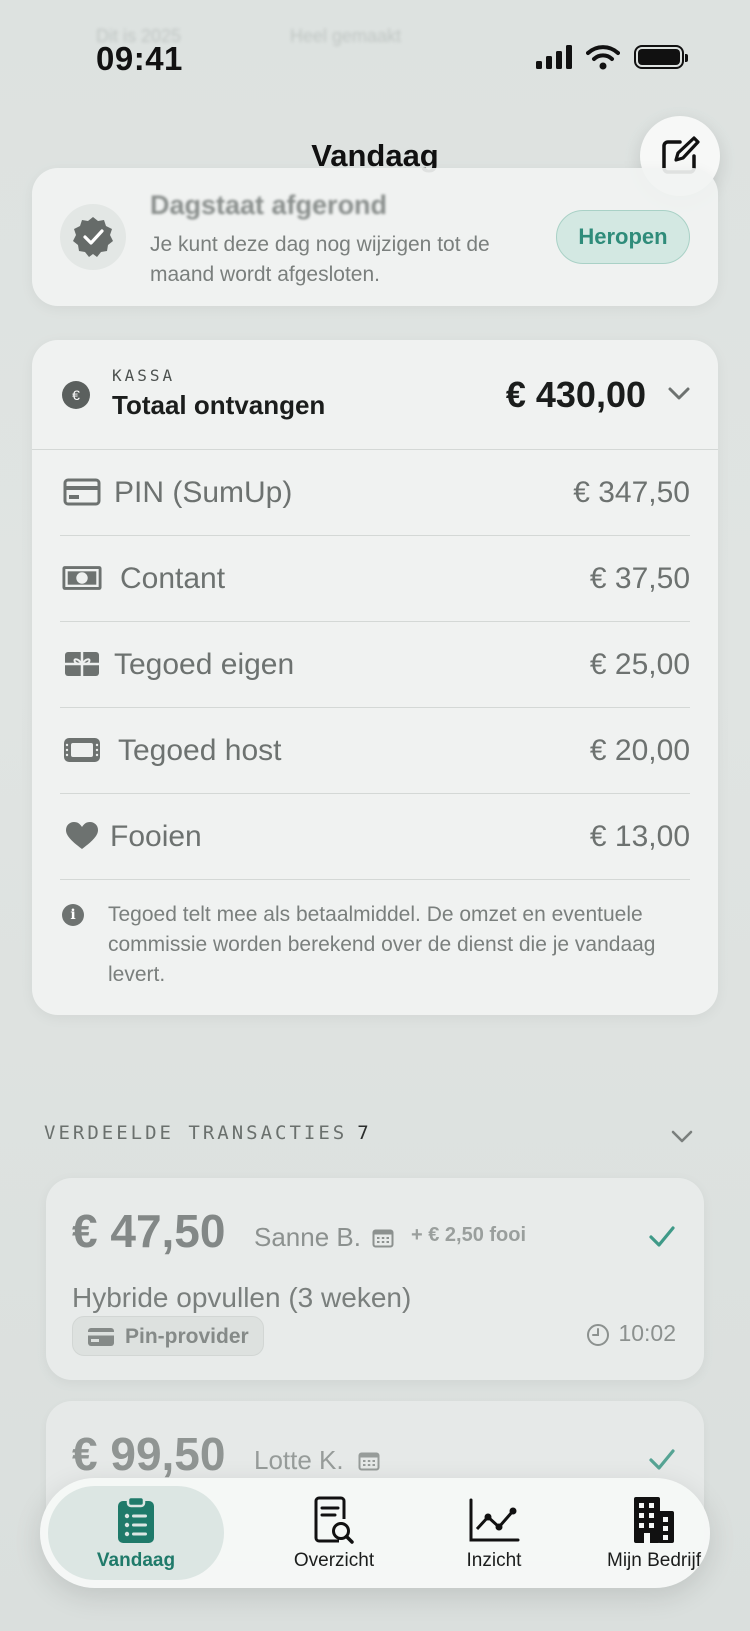  I want to click on transaction-time: 10:02, so click(631, 1333).